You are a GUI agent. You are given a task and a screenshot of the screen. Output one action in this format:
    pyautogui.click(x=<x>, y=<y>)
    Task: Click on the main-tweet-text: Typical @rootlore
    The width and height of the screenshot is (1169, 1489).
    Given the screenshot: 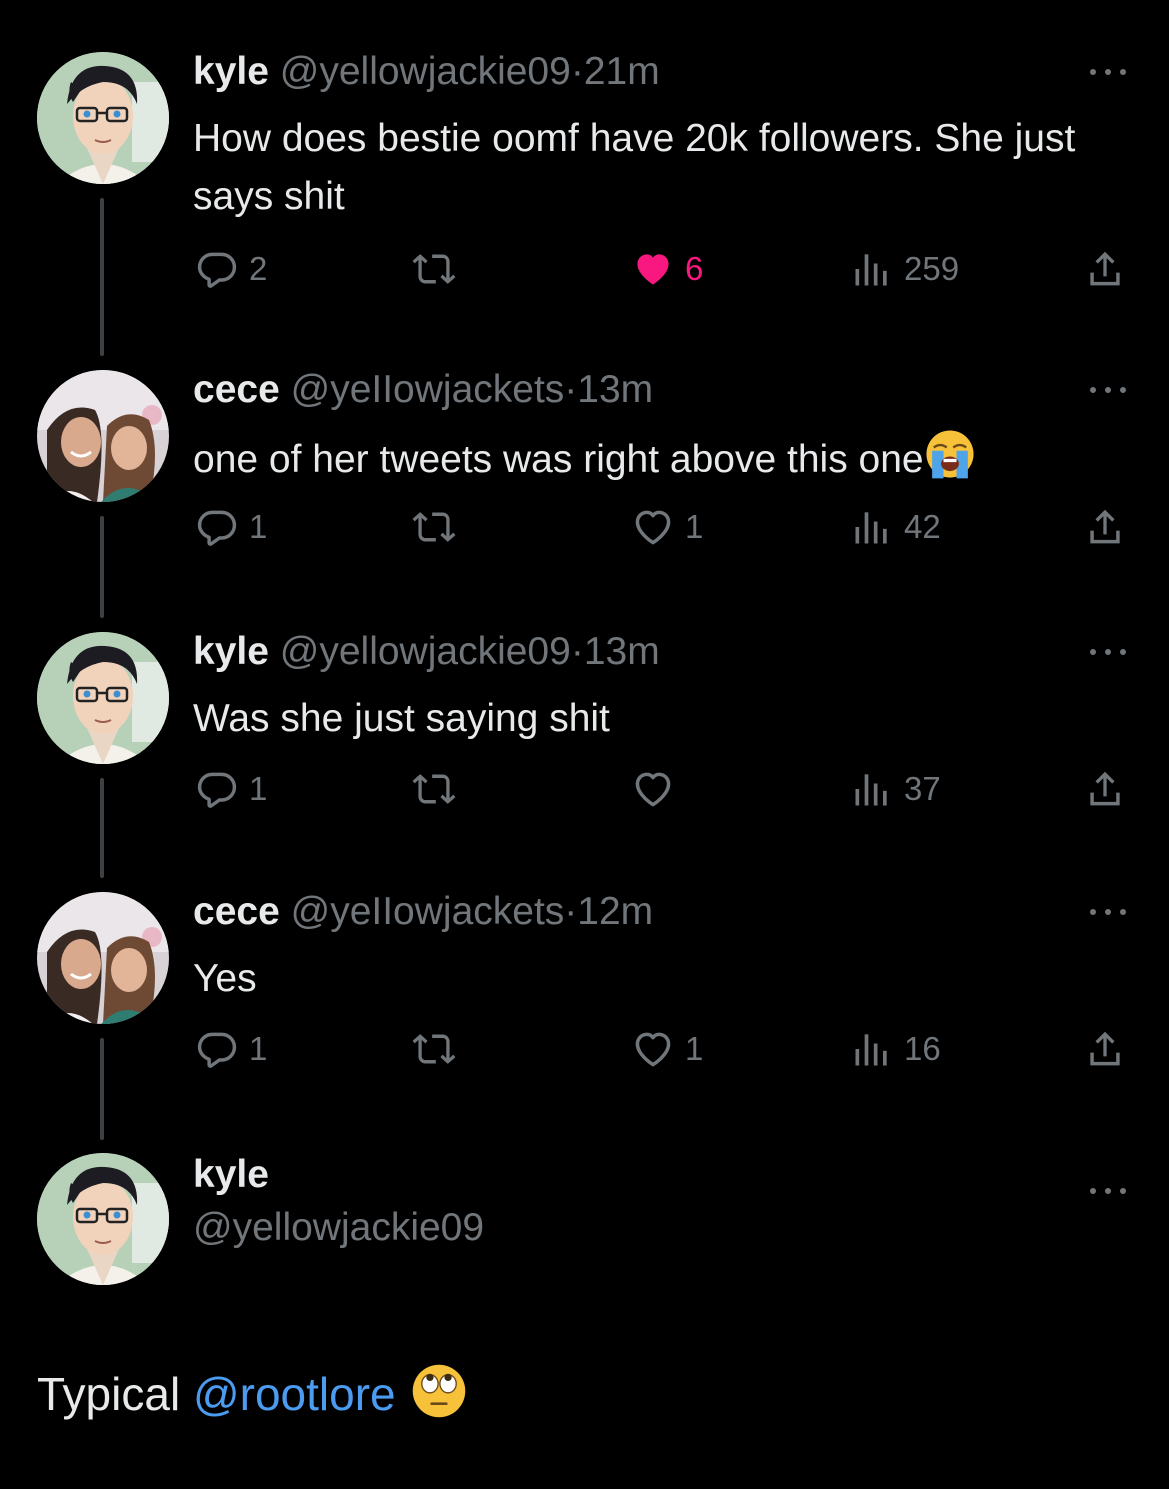 What is the action you would take?
    pyautogui.click(x=252, y=1393)
    